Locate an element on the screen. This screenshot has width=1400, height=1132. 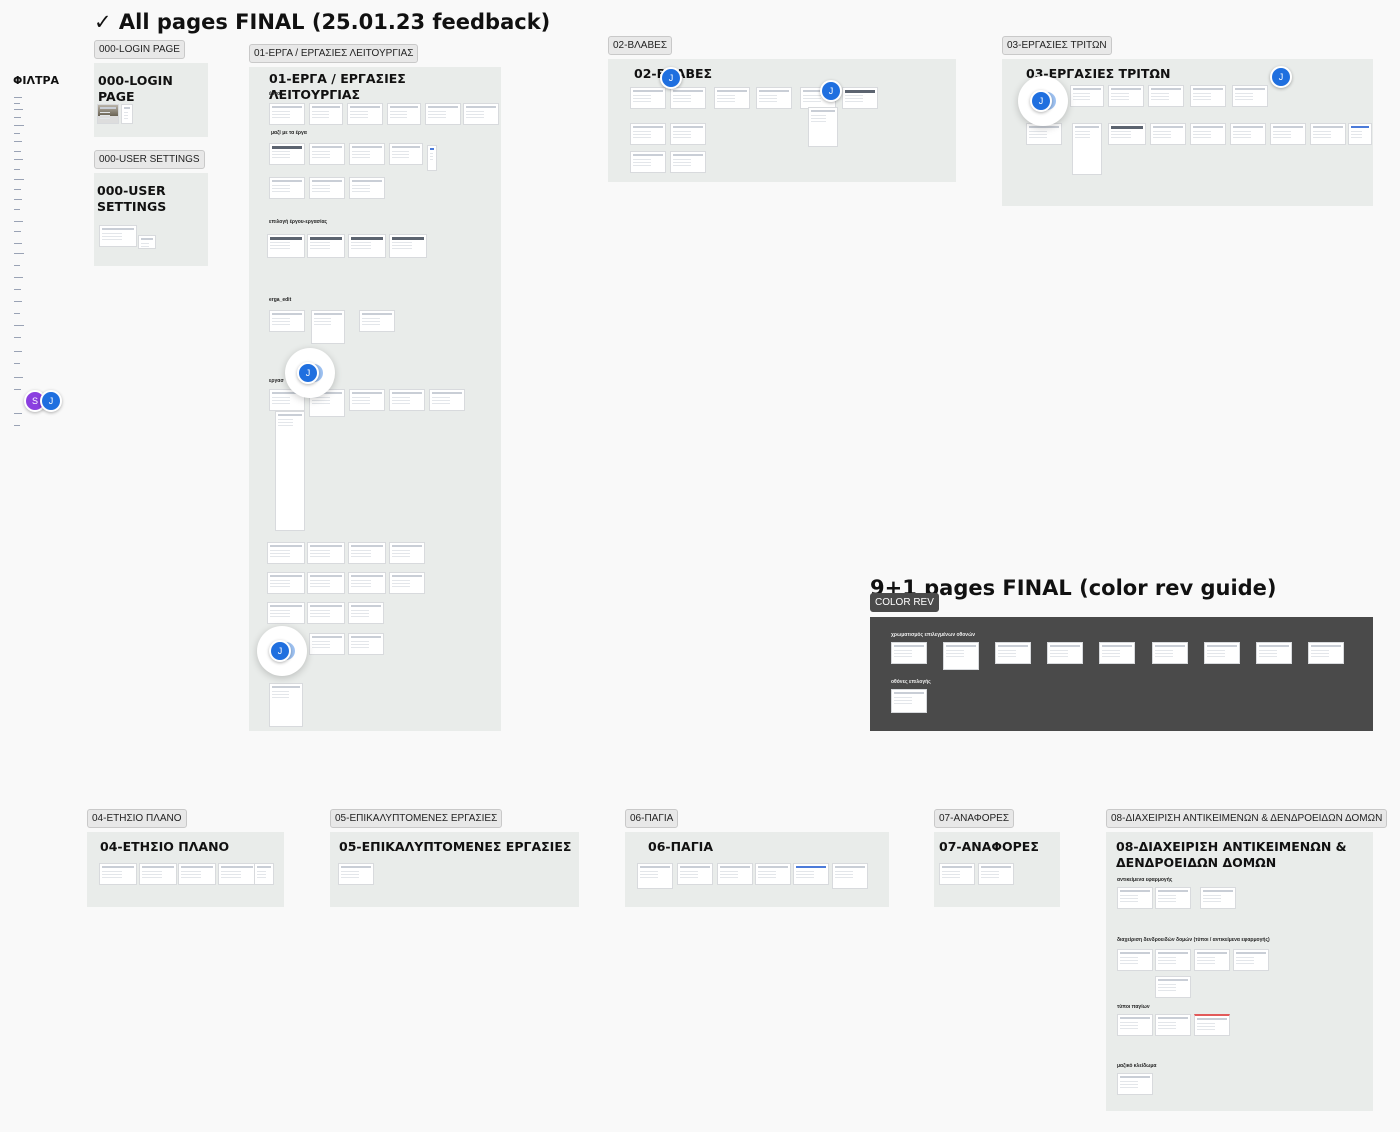
section-user-settings: 000-USER SETTINGS is located at coordinates (151, 219).